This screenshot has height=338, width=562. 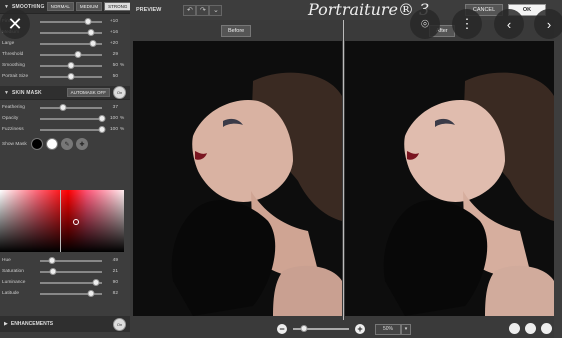 I want to click on zoom-slider, so click(x=321, y=328).